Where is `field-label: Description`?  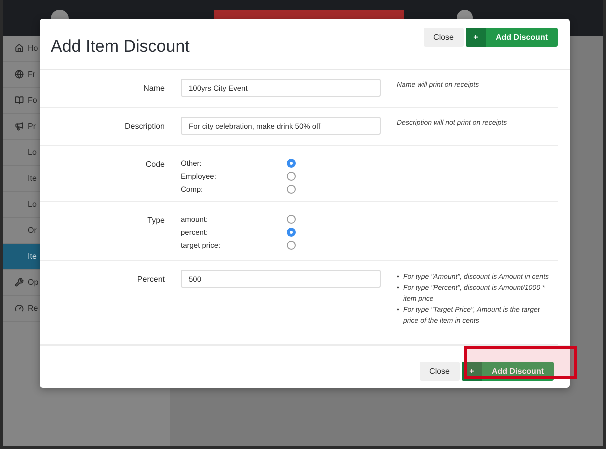
field-label: Description is located at coordinates (144, 127).